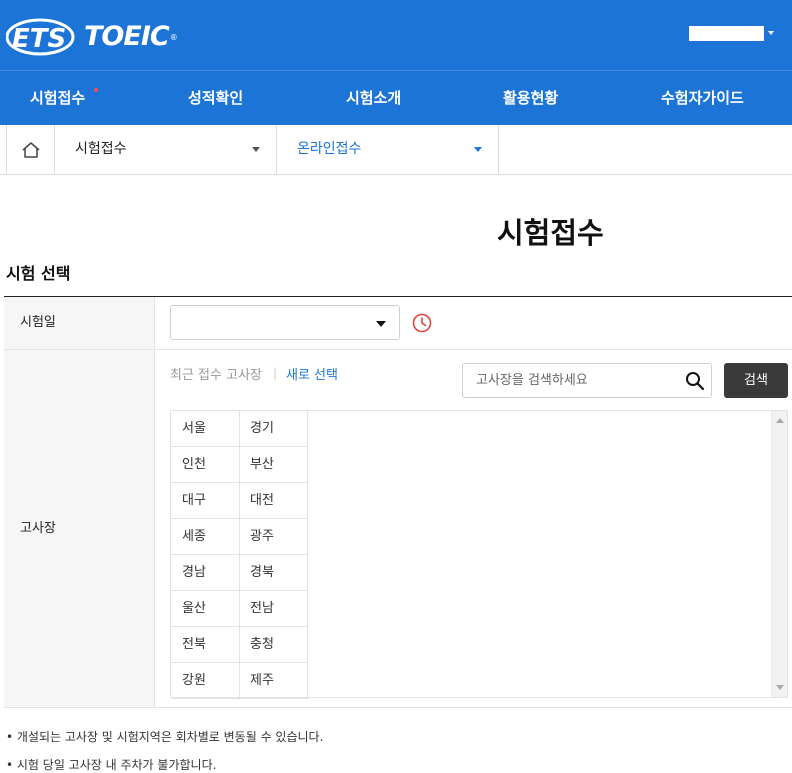 This screenshot has width=792, height=773. I want to click on page-title: 시험접수, so click(550, 233).